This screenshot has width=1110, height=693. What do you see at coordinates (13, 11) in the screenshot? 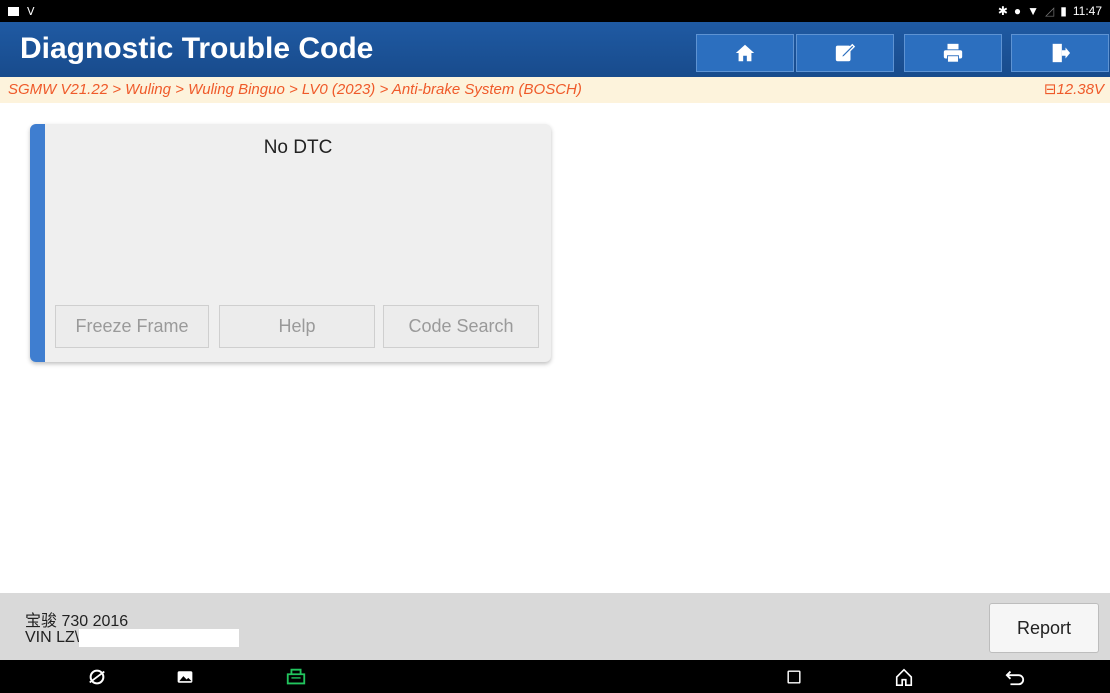
I see `gallery-notification-icon` at bounding box center [13, 11].